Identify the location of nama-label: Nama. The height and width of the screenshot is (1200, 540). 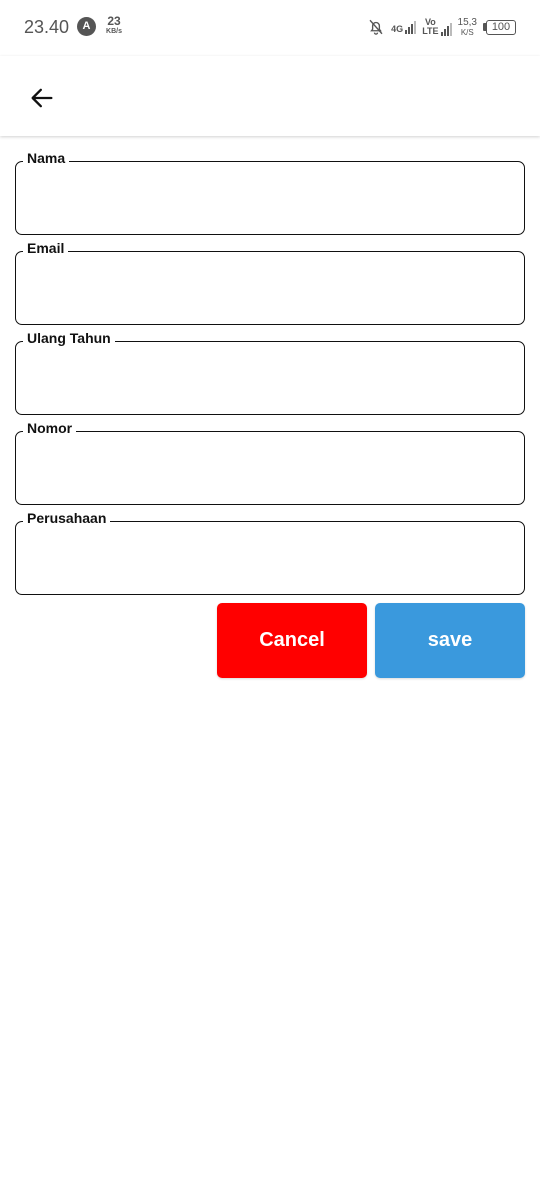
(46, 158).